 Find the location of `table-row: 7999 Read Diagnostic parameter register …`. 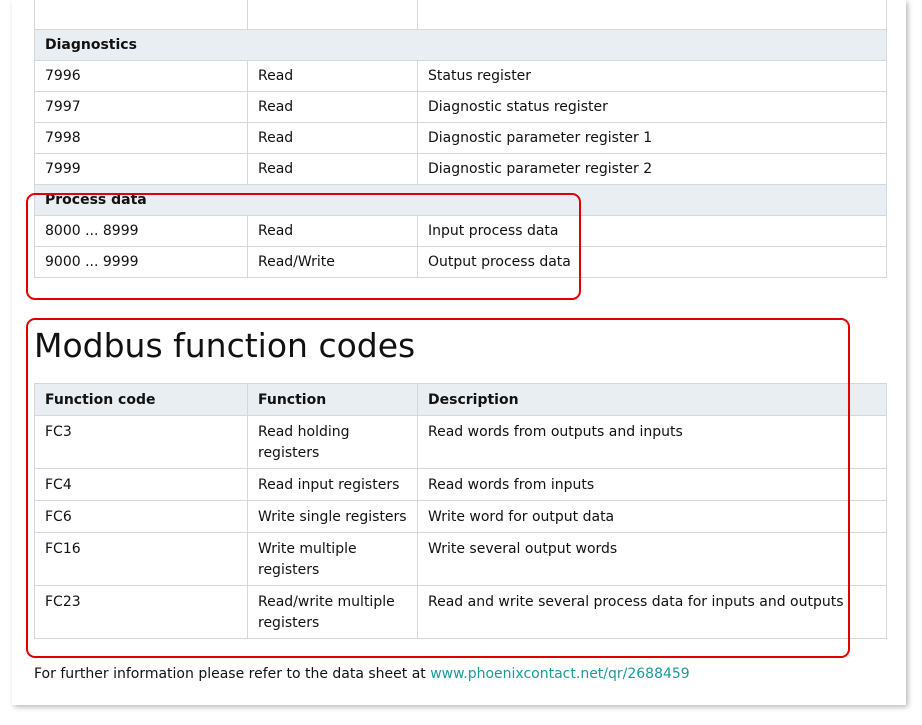

table-row: 7999 Read Diagnostic parameter register … is located at coordinates (460, 169).